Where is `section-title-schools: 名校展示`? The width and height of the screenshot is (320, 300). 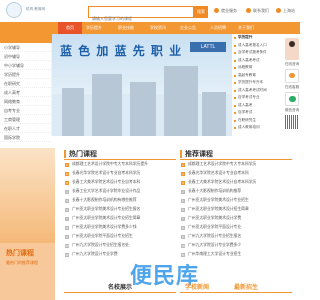
section-title-schools: 名校展示 is located at coordinates (120, 286).